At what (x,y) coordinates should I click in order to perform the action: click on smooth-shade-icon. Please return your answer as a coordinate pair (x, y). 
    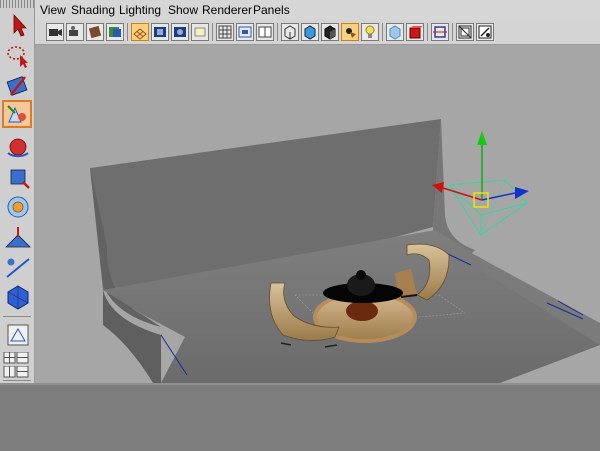
    Looking at the image, I should click on (245, 32).